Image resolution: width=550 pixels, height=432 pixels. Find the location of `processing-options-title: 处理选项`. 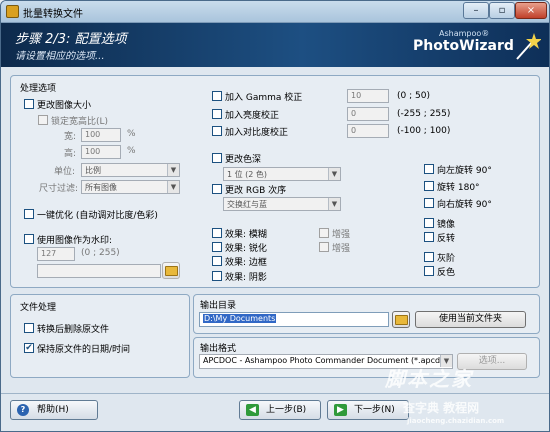

processing-options-title: 处理选项 is located at coordinates (38, 89).